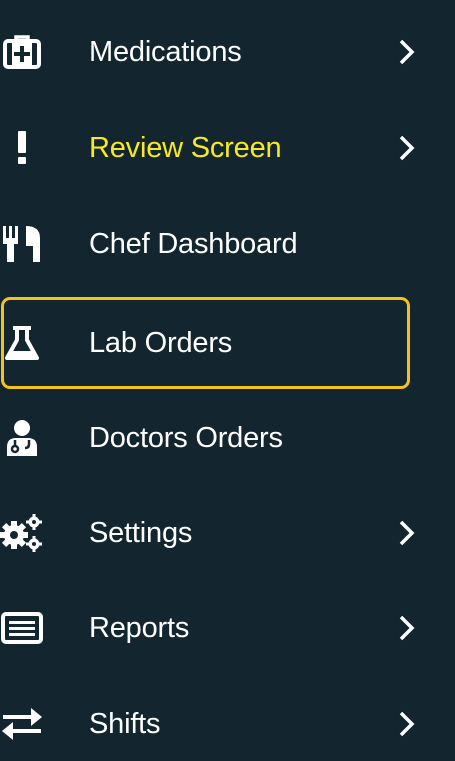 The height and width of the screenshot is (761, 455). I want to click on cogs-icon, so click(22, 533).